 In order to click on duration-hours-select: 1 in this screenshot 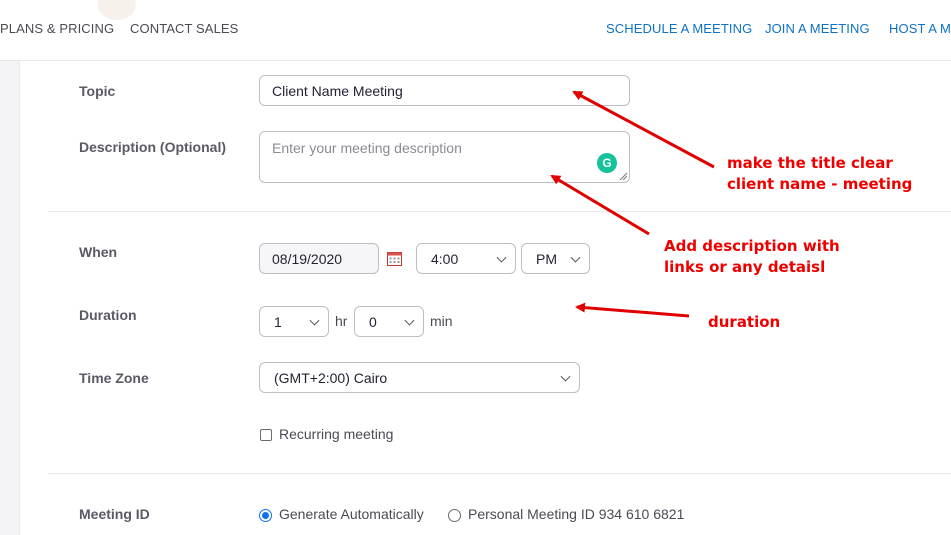, I will do `click(294, 321)`.